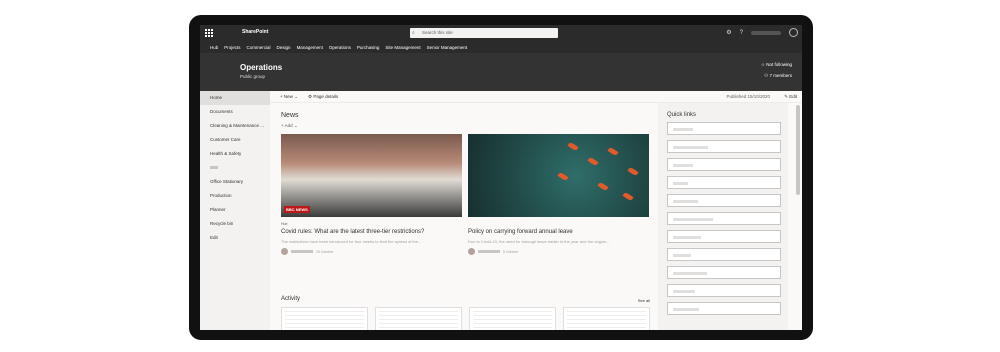  What do you see at coordinates (371, 175) in the screenshot?
I see `news-image-covid: BBC NEWS` at bounding box center [371, 175].